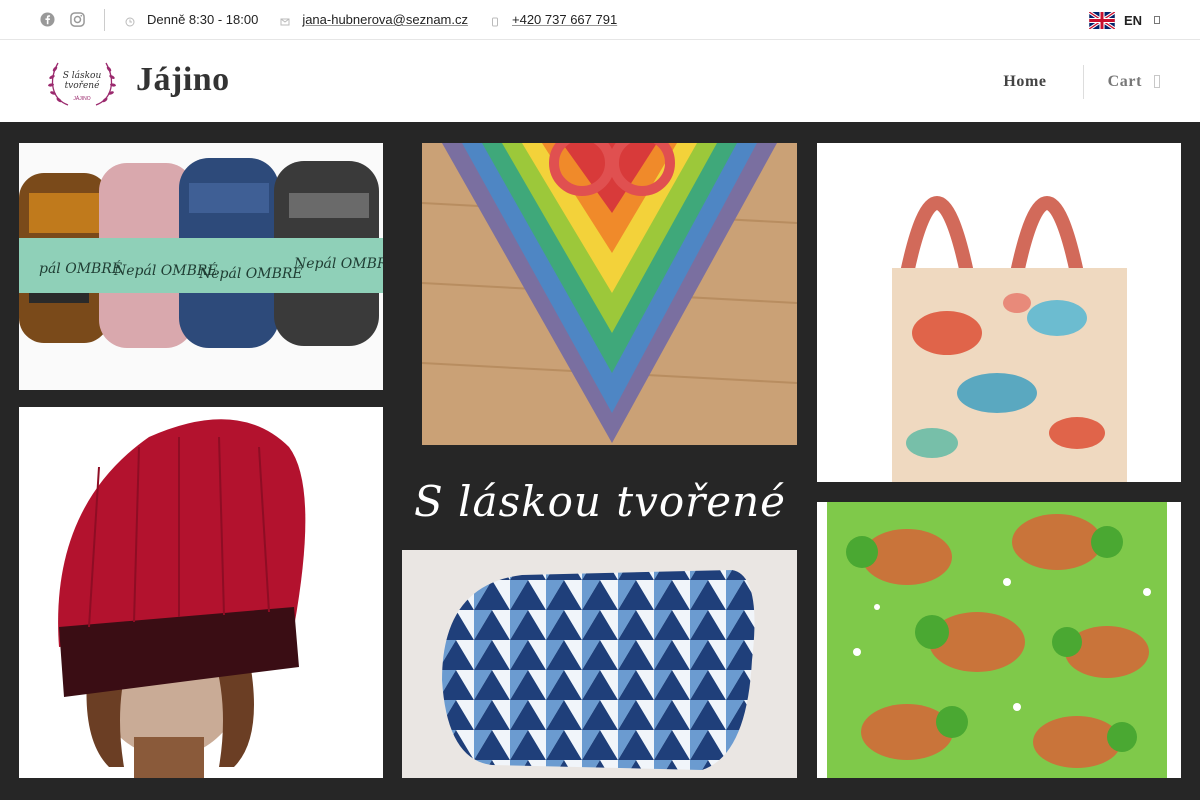  What do you see at coordinates (201, 592) in the screenshot?
I see `product-image-beanie` at bounding box center [201, 592].